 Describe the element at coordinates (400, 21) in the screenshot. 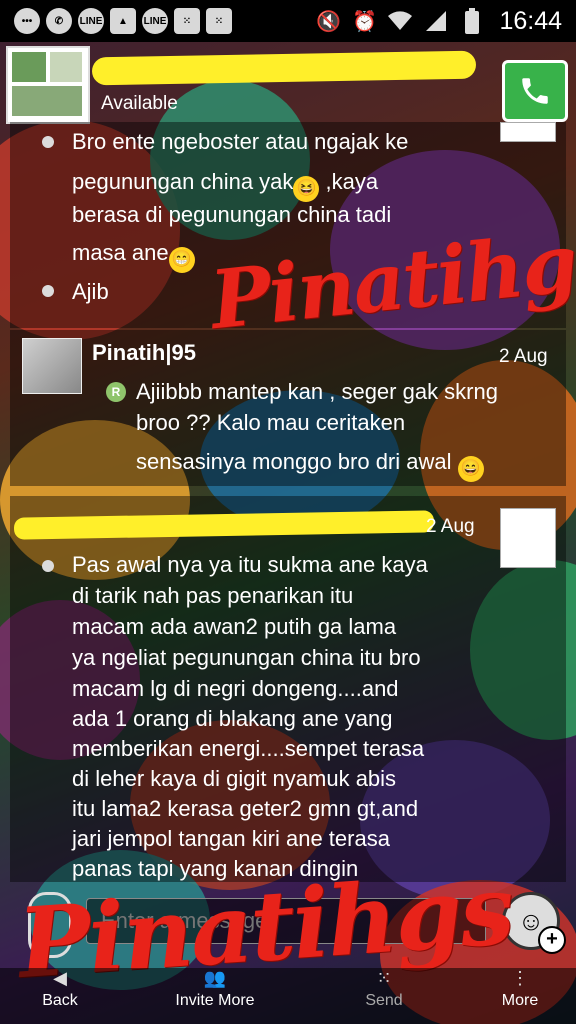

I see `wifi-icon` at that location.